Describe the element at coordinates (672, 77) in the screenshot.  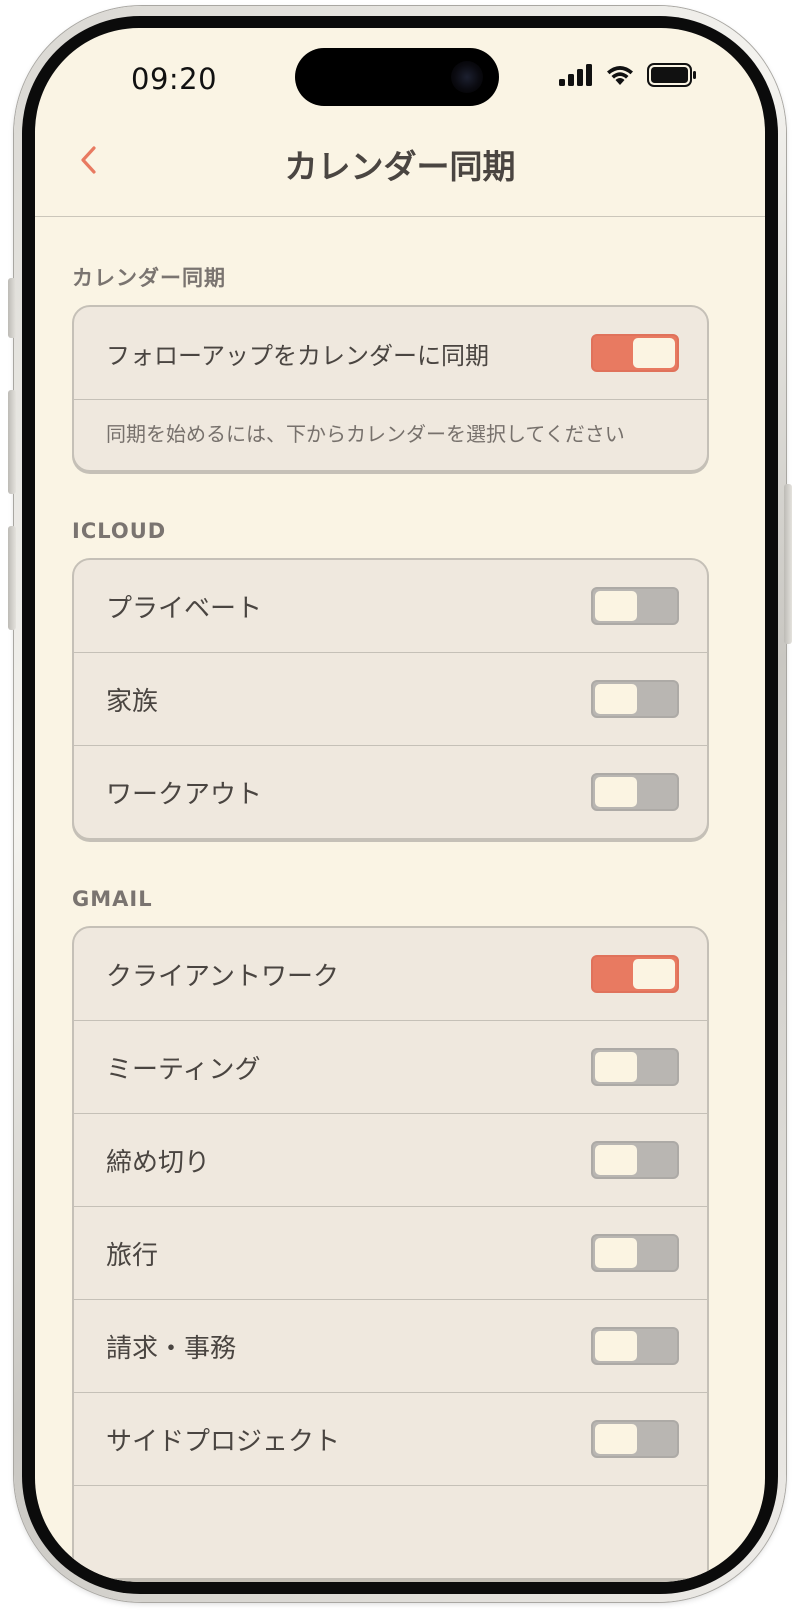
I see `battery-icon` at that location.